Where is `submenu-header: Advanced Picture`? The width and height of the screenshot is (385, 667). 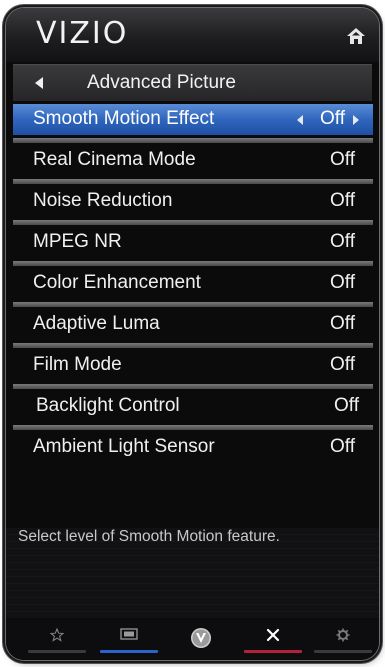 submenu-header: Advanced Picture is located at coordinates (192, 83).